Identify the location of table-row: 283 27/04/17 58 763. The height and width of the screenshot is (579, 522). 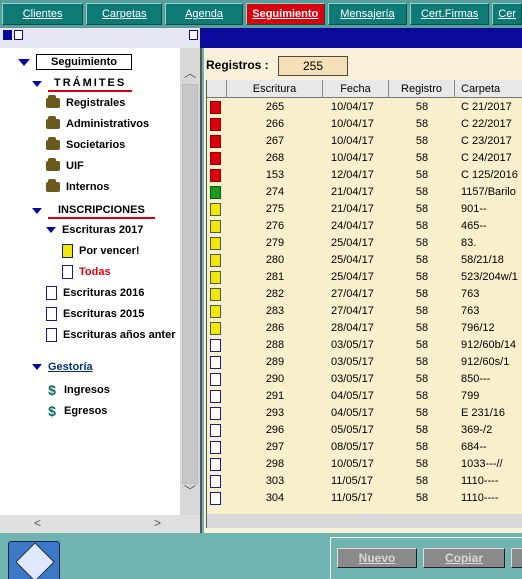
(364, 311).